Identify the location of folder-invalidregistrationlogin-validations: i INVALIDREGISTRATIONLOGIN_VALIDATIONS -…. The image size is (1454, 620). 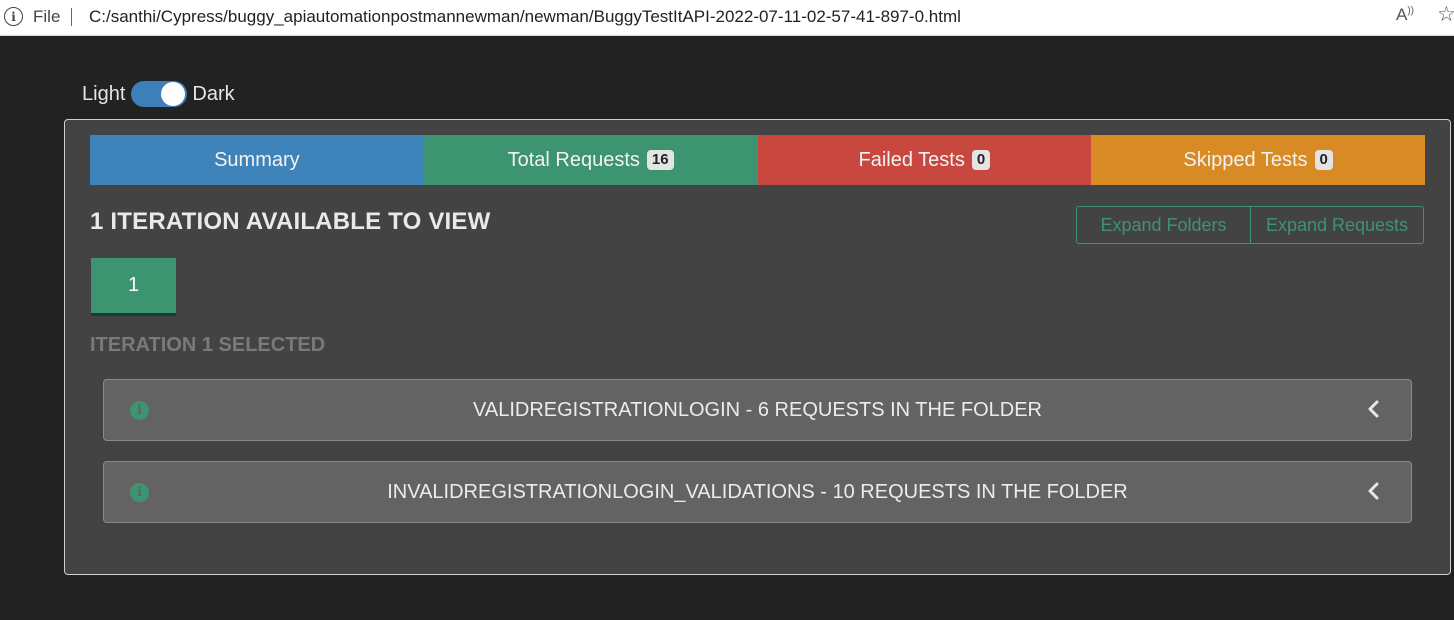
(757, 492).